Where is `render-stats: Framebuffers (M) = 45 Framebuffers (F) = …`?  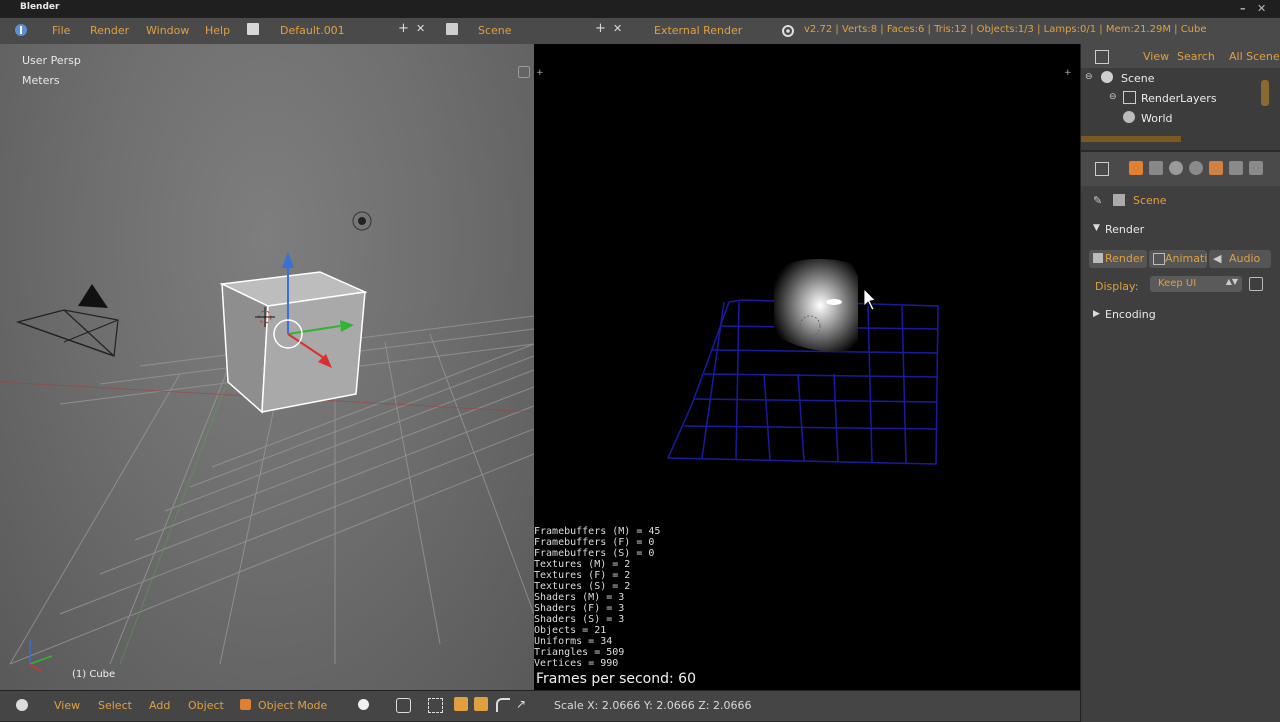 render-stats: Framebuffers (M) = 45 Framebuffers (F) = … is located at coordinates (597, 597).